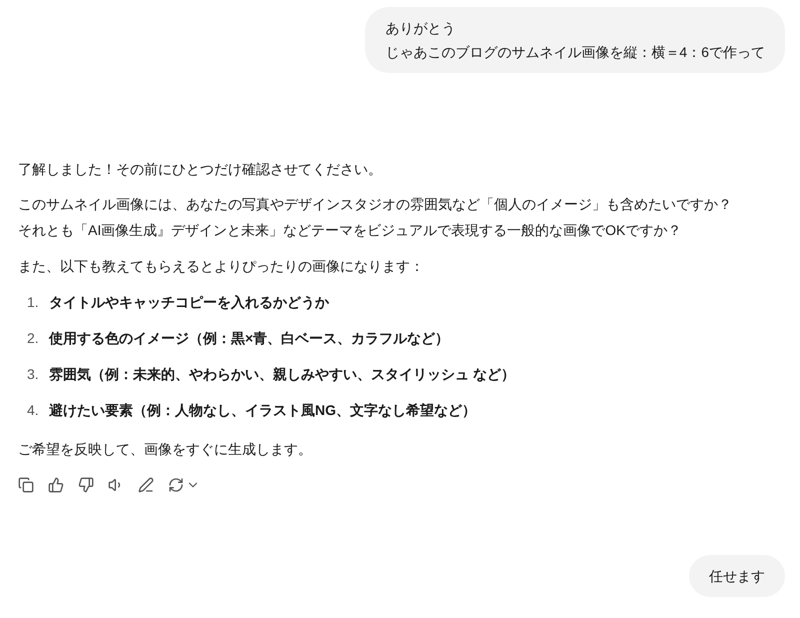 This screenshot has width=800, height=618. What do you see at coordinates (200, 169) in the screenshot?
I see `message-text: 了解しました！その前にひとつだけ確認させてください。` at bounding box center [200, 169].